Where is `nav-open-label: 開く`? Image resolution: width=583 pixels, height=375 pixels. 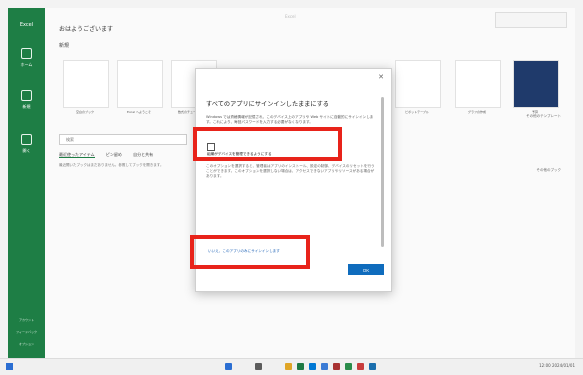 nav-open-label: 開く is located at coordinates (26, 150).